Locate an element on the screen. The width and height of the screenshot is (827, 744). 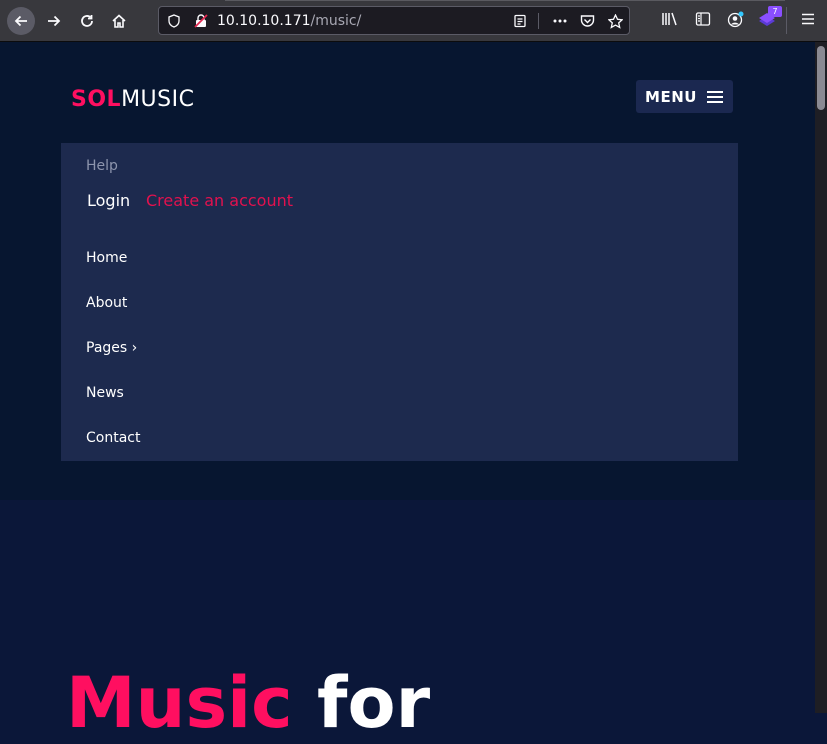
hero-title-accent: Music is located at coordinates (179, 703).